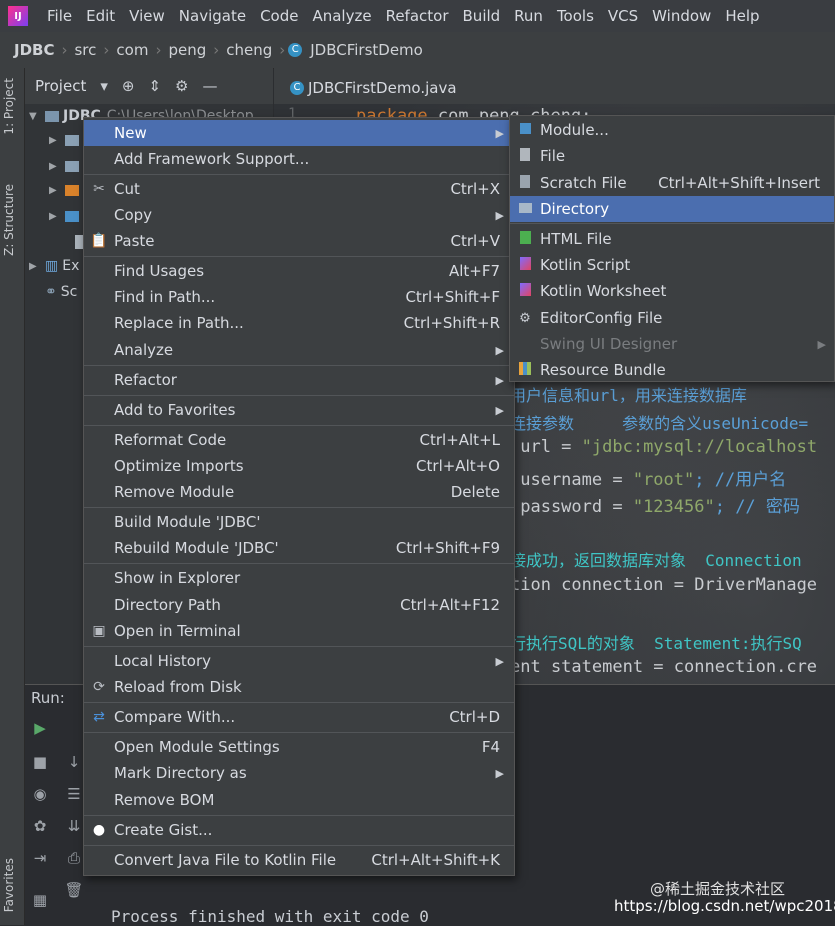  Describe the element at coordinates (299, 215) in the screenshot. I see `menu-item-copy: Copy ▶` at that location.